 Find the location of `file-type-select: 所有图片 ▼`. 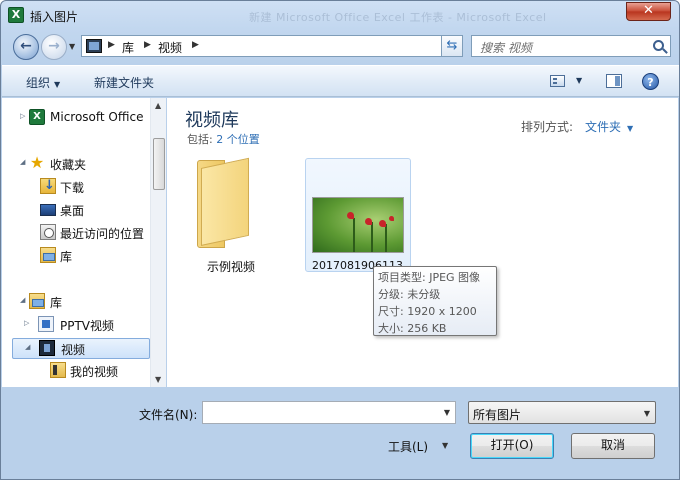

file-type-select: 所有图片 ▼ is located at coordinates (562, 412).